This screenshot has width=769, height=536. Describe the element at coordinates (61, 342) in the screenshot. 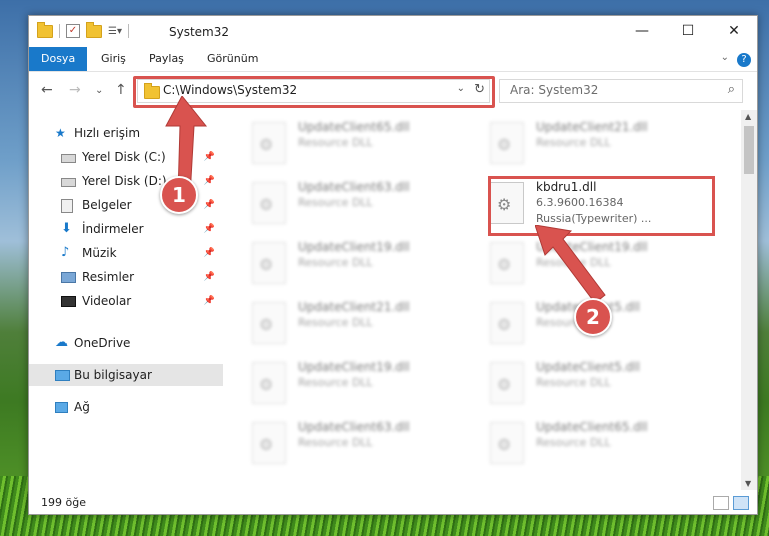

I see `cloud-icon: ☁` at that location.